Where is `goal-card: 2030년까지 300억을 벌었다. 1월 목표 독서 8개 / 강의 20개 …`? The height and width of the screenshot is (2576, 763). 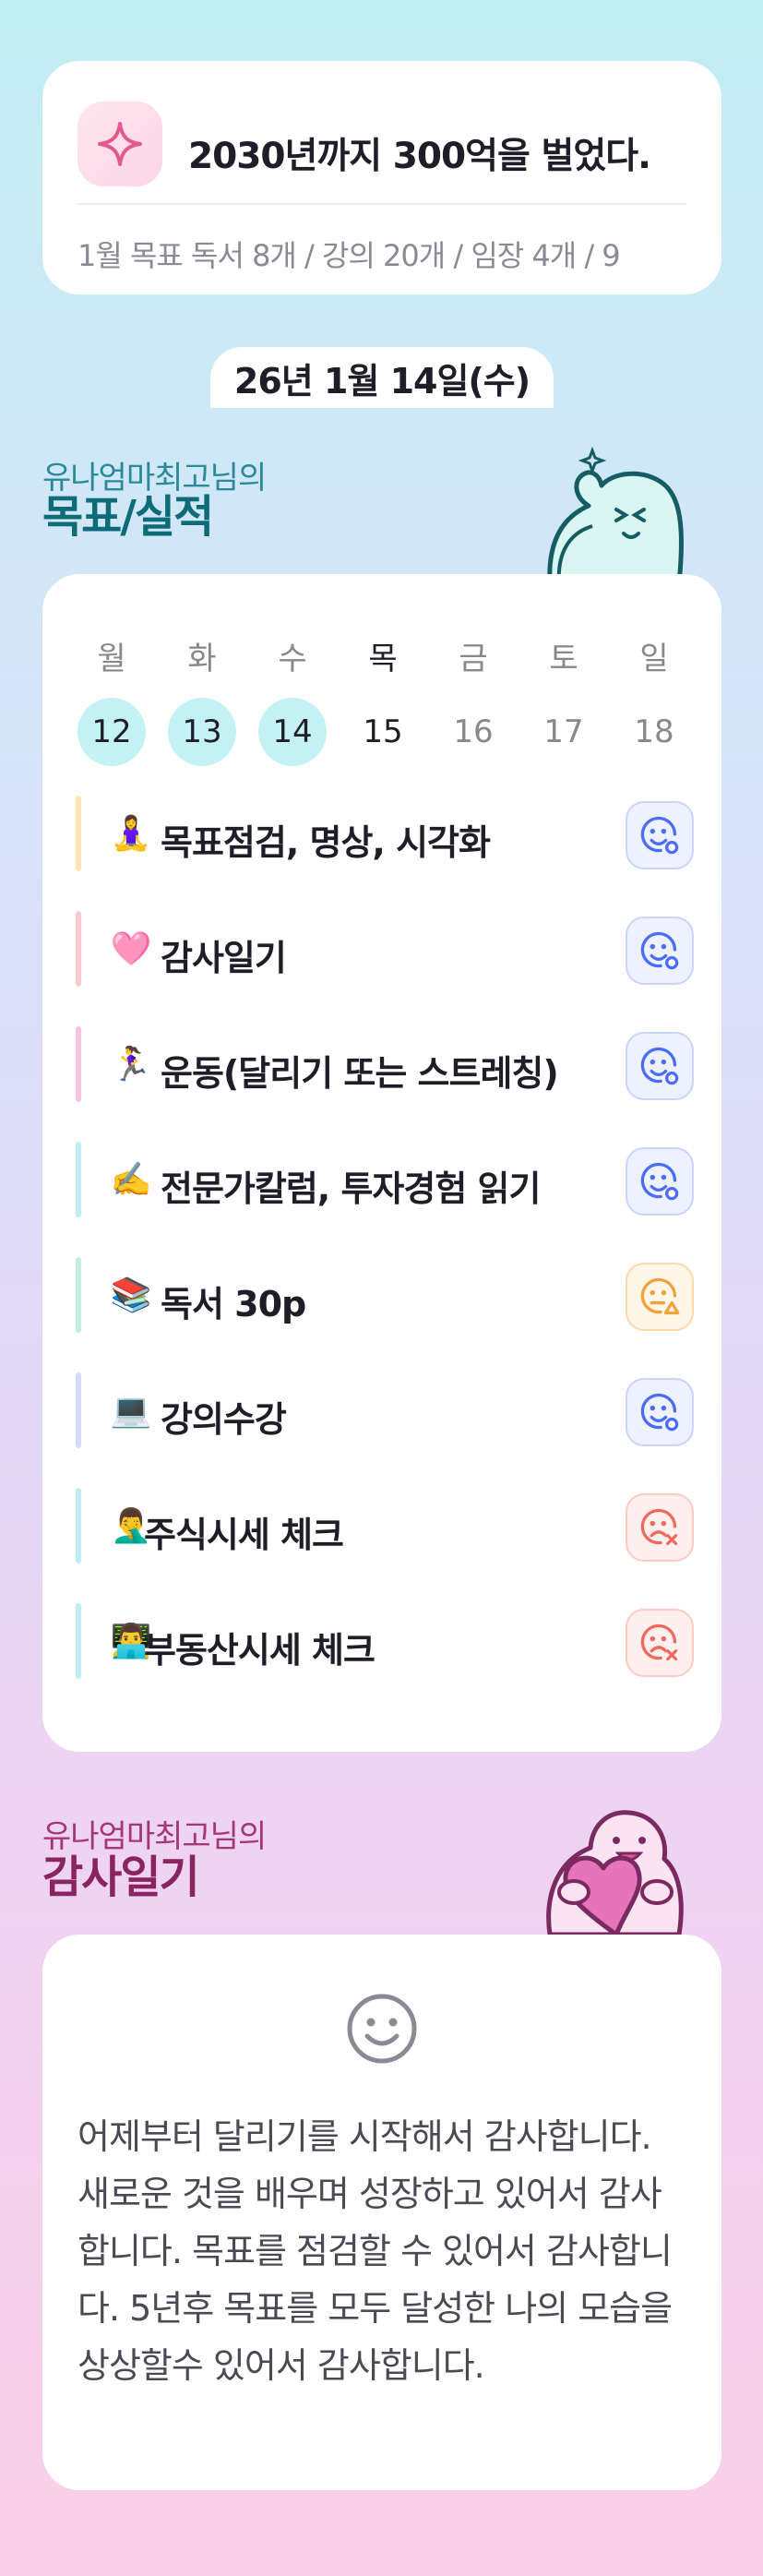 goal-card: 2030년까지 300억을 벌었다. 1월 목표 독서 8개 / 강의 20개 … is located at coordinates (381, 177).